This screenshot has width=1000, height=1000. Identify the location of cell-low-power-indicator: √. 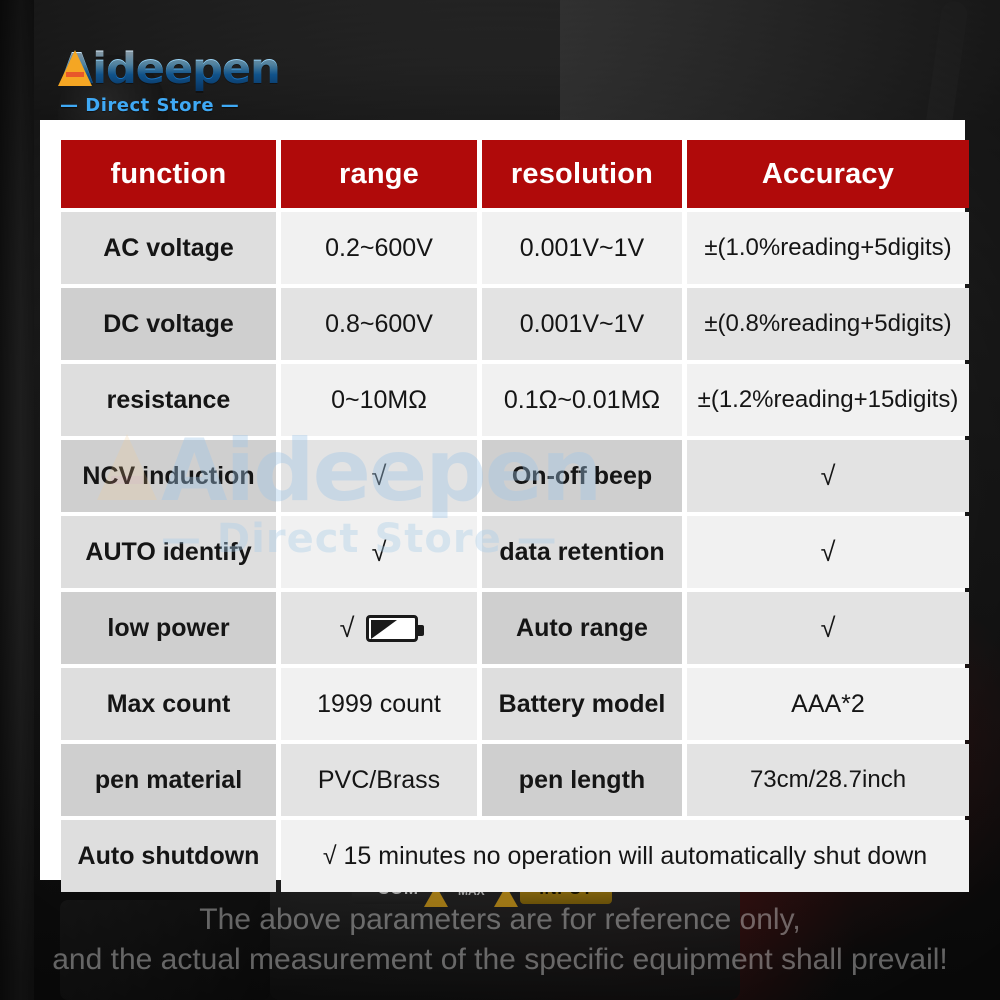
(379, 628).